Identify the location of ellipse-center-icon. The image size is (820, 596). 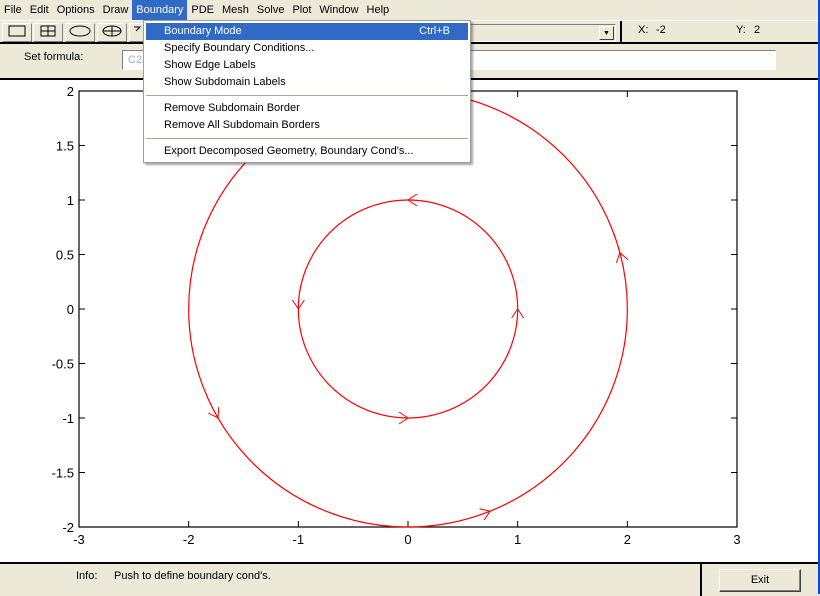
(112, 32).